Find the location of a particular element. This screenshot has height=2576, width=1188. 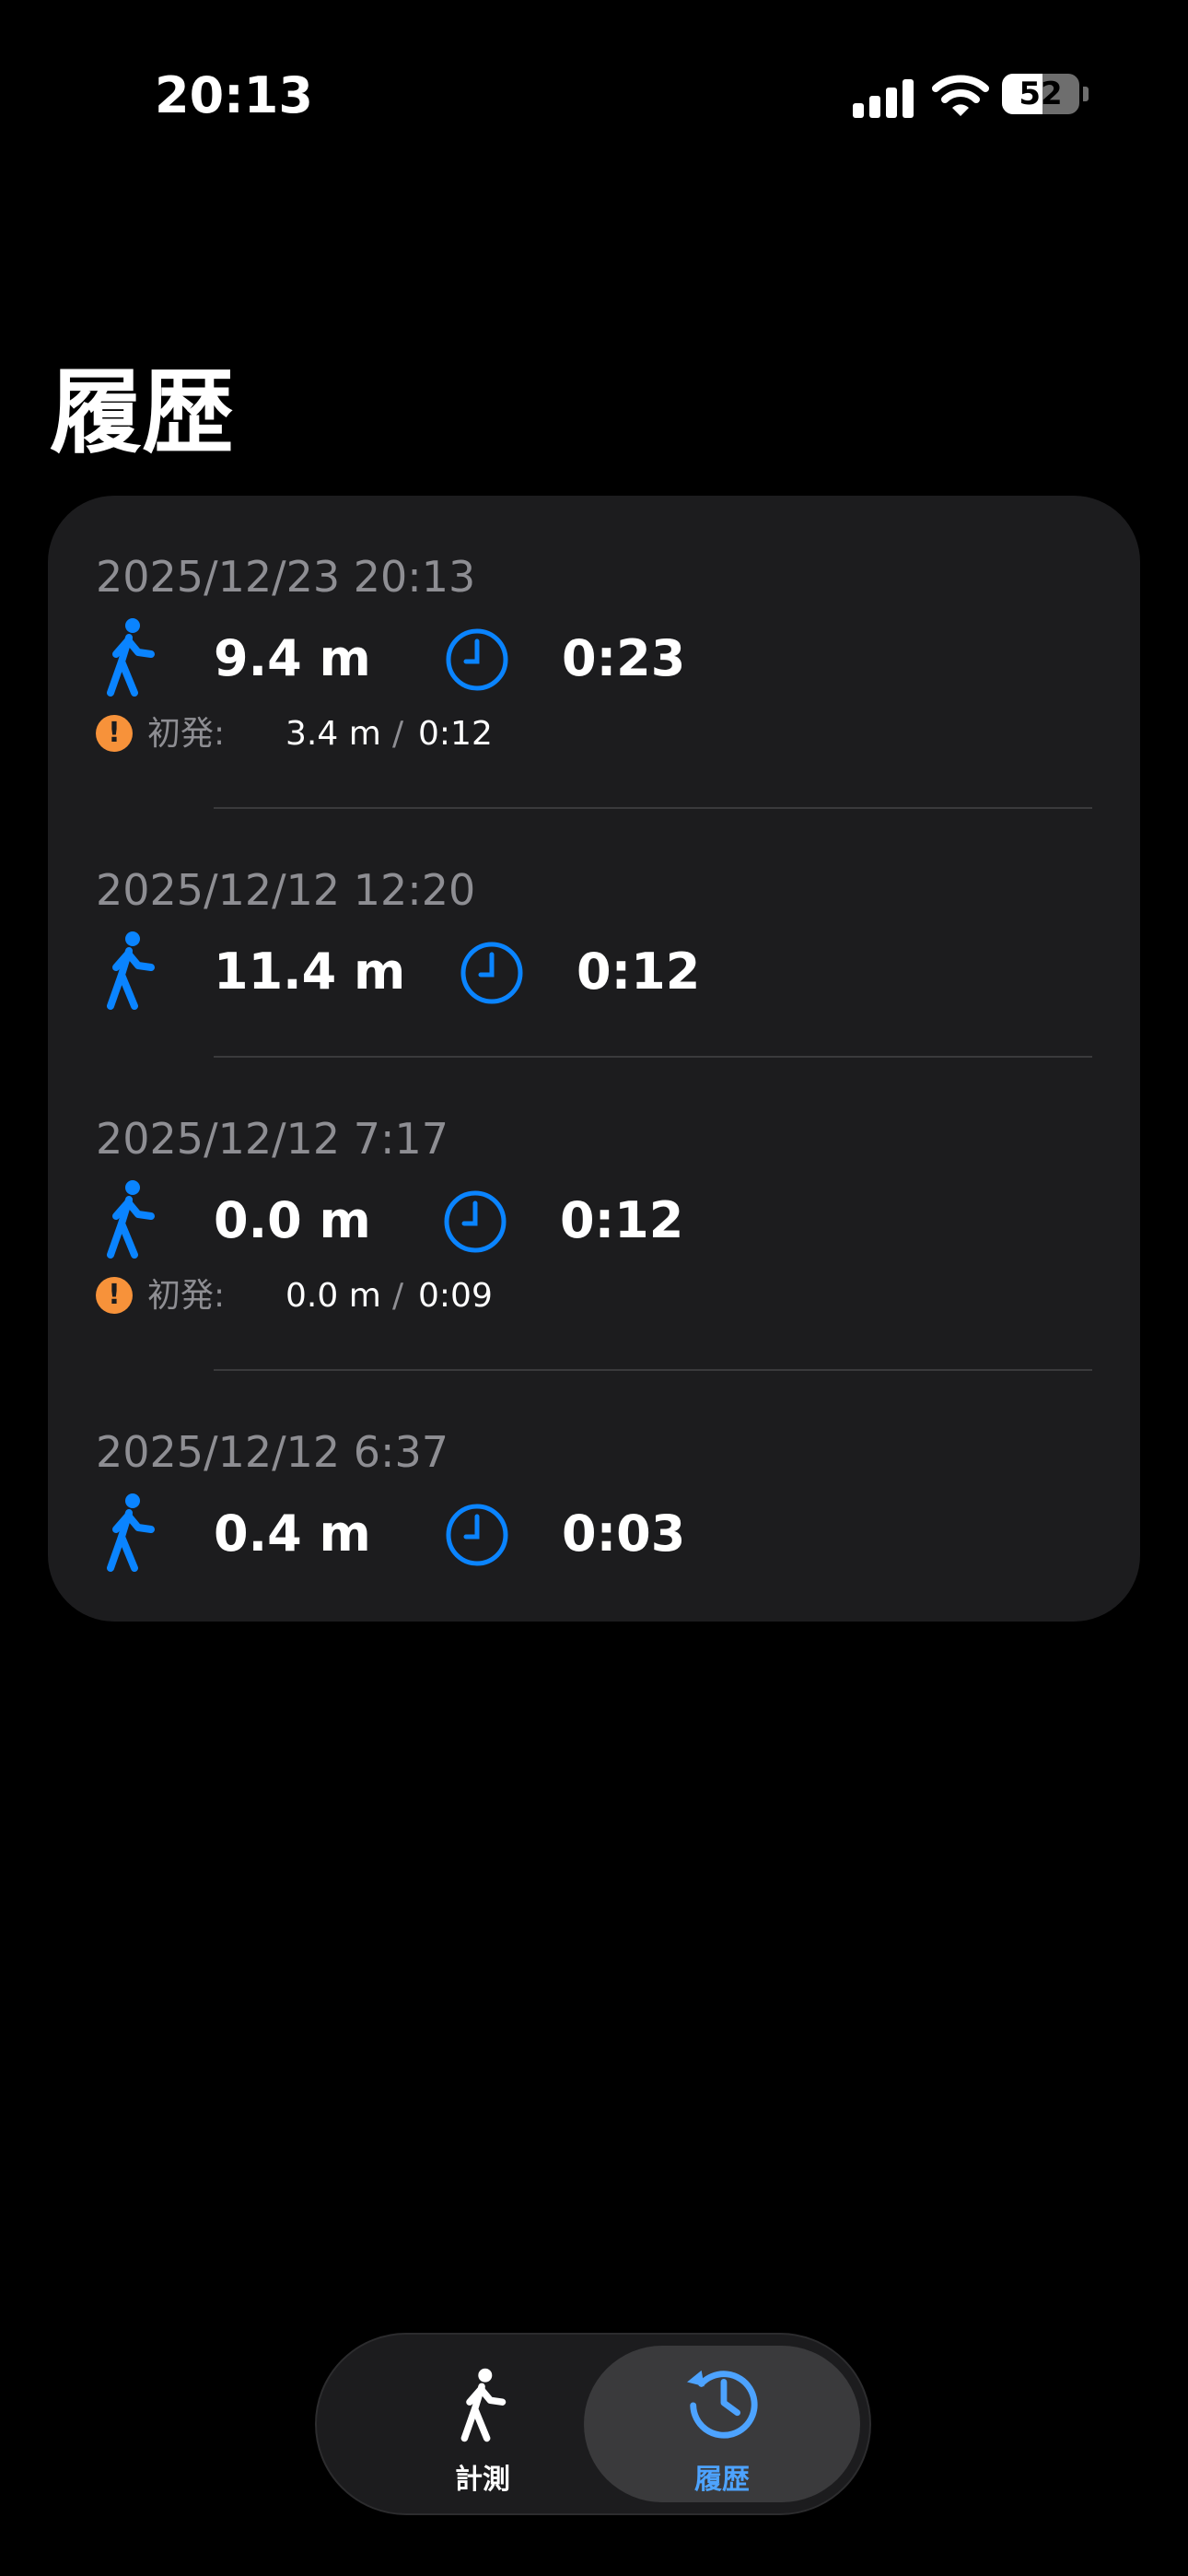

cellular-signal-icon is located at coordinates (883, 97).